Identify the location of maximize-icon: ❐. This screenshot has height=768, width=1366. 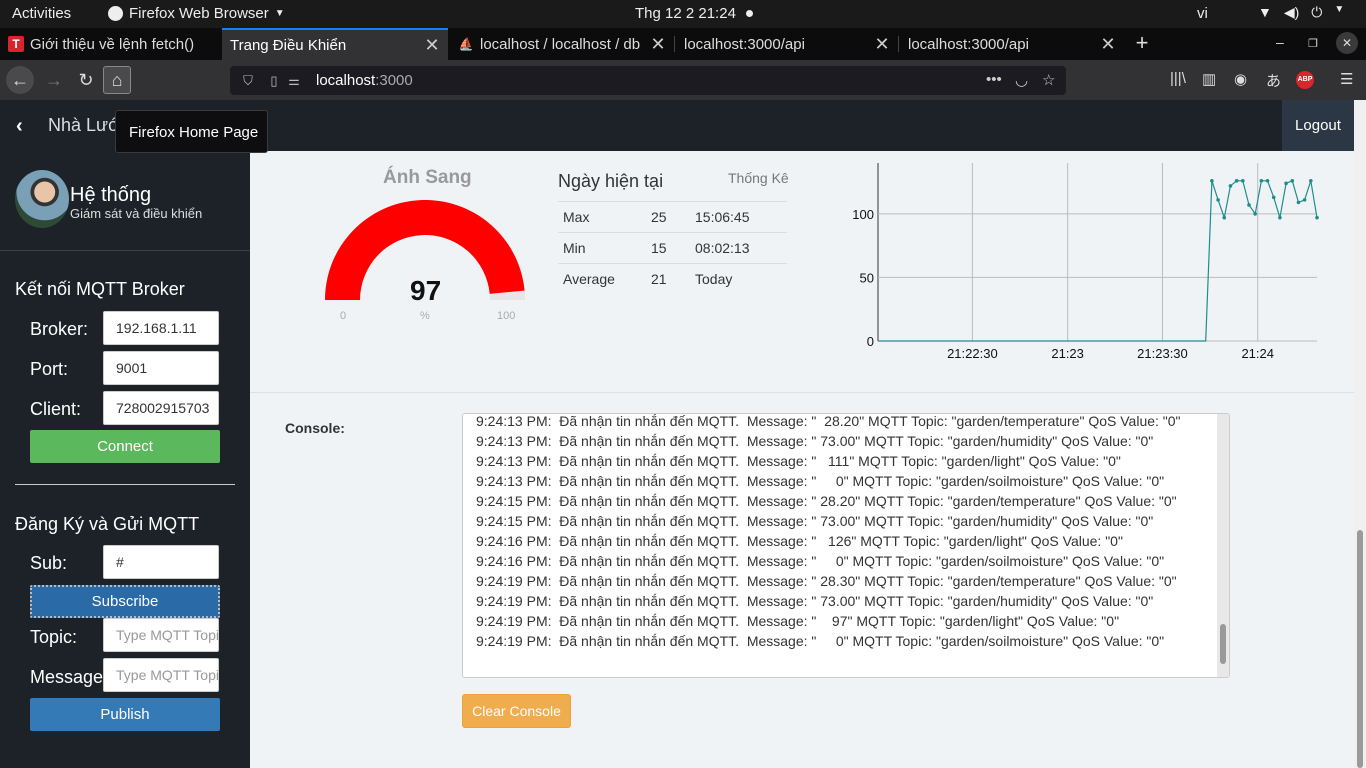
(1313, 43).